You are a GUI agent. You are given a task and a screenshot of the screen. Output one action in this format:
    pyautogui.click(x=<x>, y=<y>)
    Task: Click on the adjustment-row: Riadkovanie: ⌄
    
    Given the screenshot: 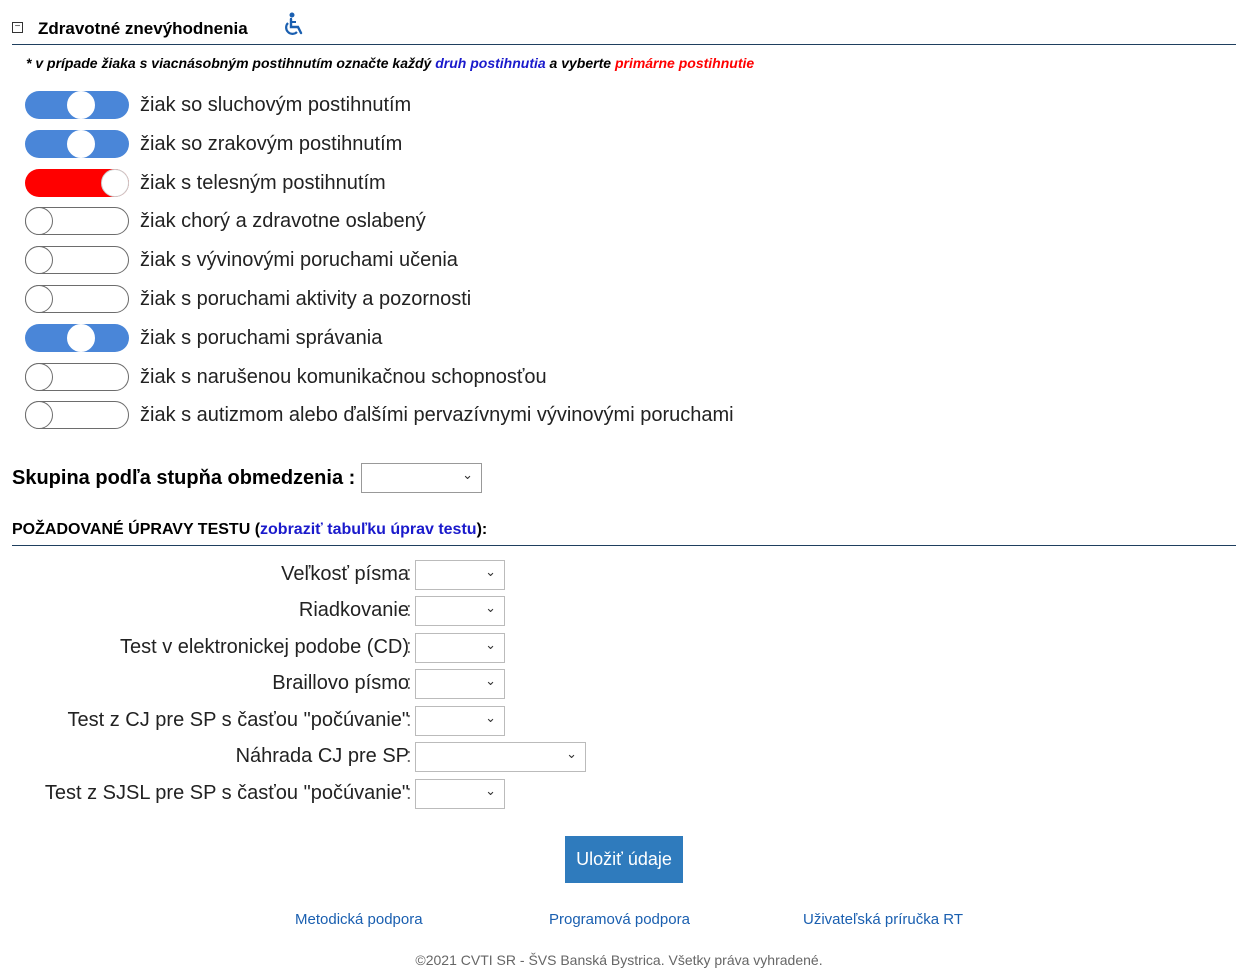 What is the action you would take?
    pyautogui.click(x=619, y=611)
    